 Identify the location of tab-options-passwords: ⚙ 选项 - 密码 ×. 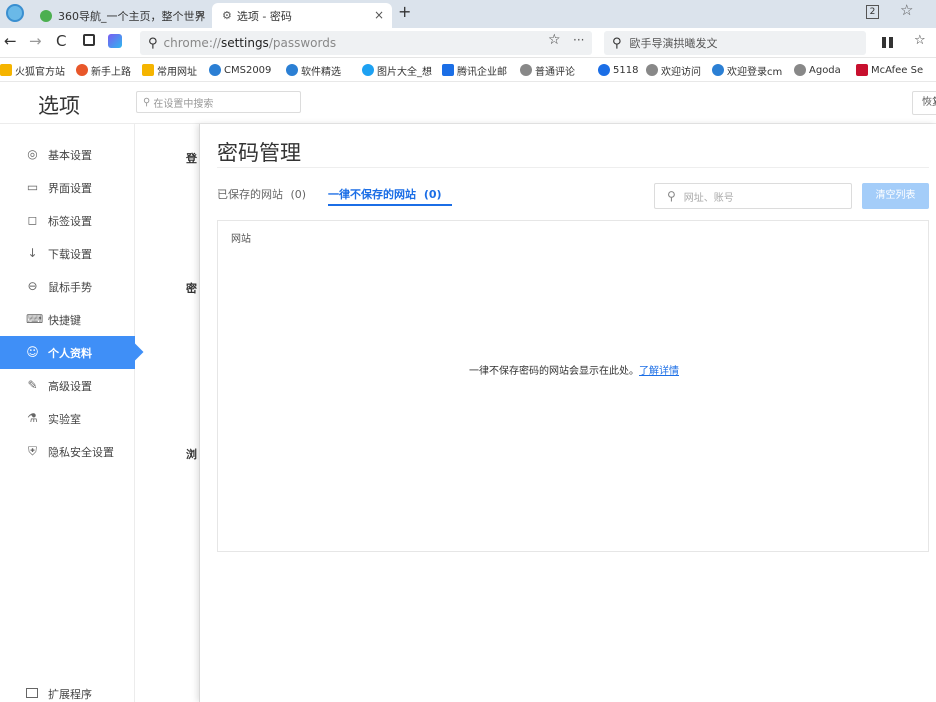
(302, 15).